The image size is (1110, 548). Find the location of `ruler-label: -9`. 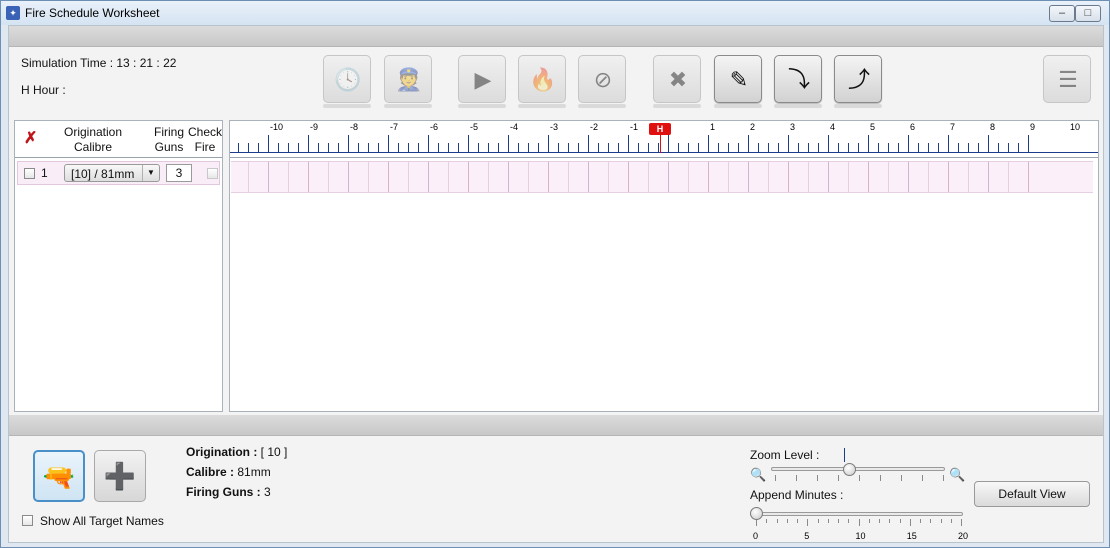

ruler-label: -9 is located at coordinates (314, 127).